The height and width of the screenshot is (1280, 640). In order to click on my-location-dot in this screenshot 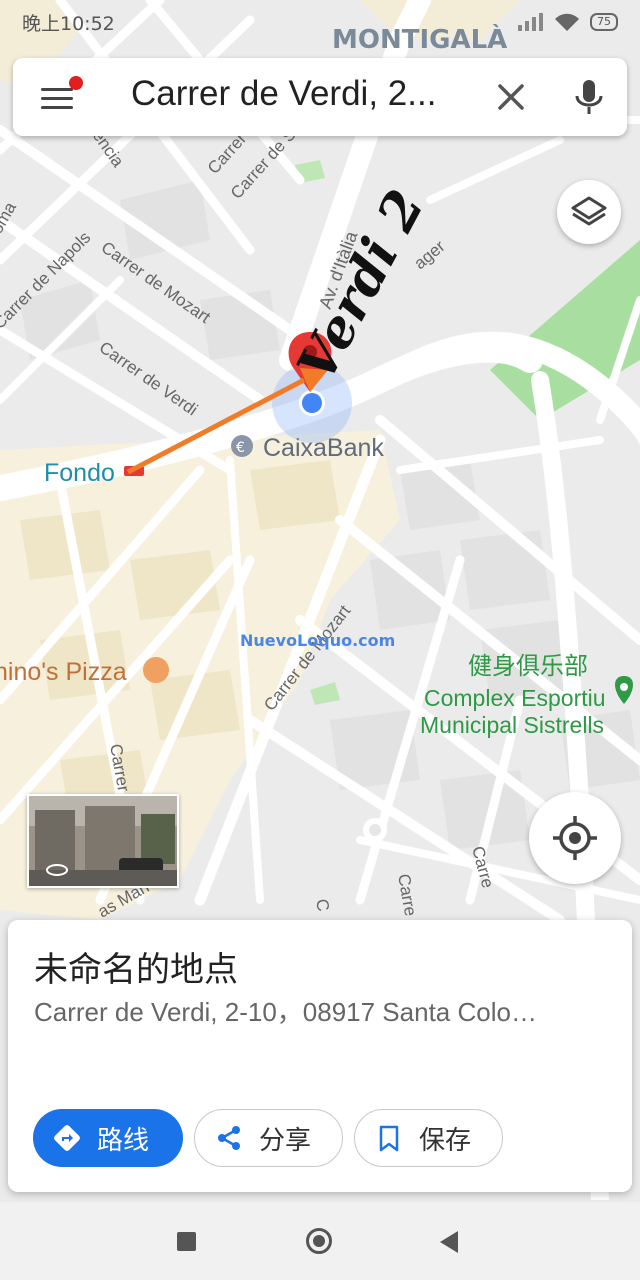, I will do `click(312, 403)`.